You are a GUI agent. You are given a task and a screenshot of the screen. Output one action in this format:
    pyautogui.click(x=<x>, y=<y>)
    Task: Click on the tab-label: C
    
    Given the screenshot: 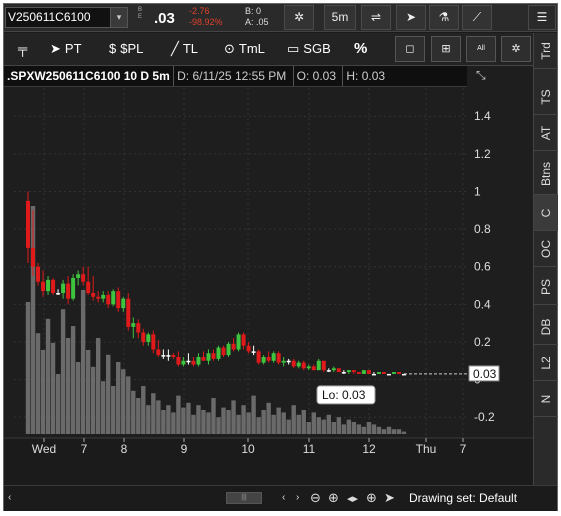 What is the action you would take?
    pyautogui.click(x=546, y=212)
    